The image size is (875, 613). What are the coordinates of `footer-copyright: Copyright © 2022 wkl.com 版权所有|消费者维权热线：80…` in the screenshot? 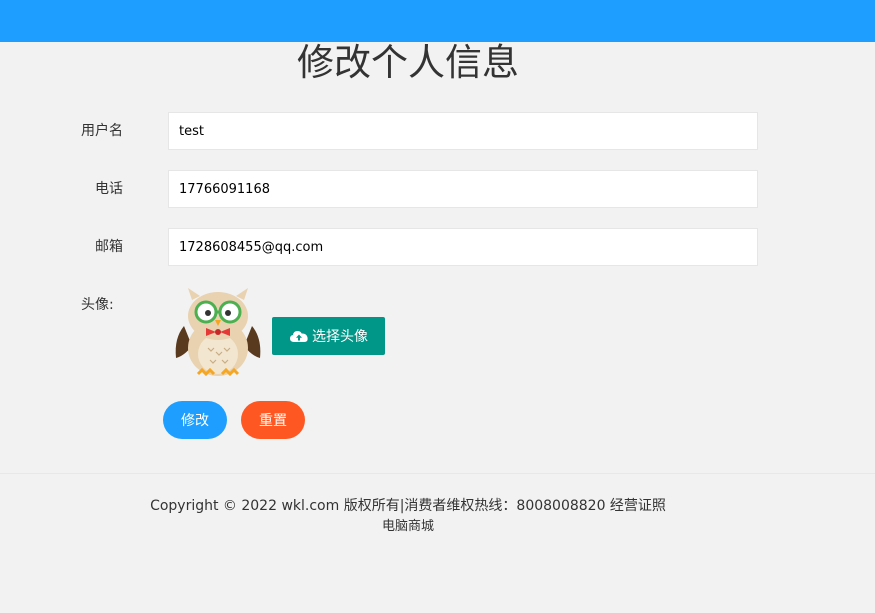 It's located at (408, 506).